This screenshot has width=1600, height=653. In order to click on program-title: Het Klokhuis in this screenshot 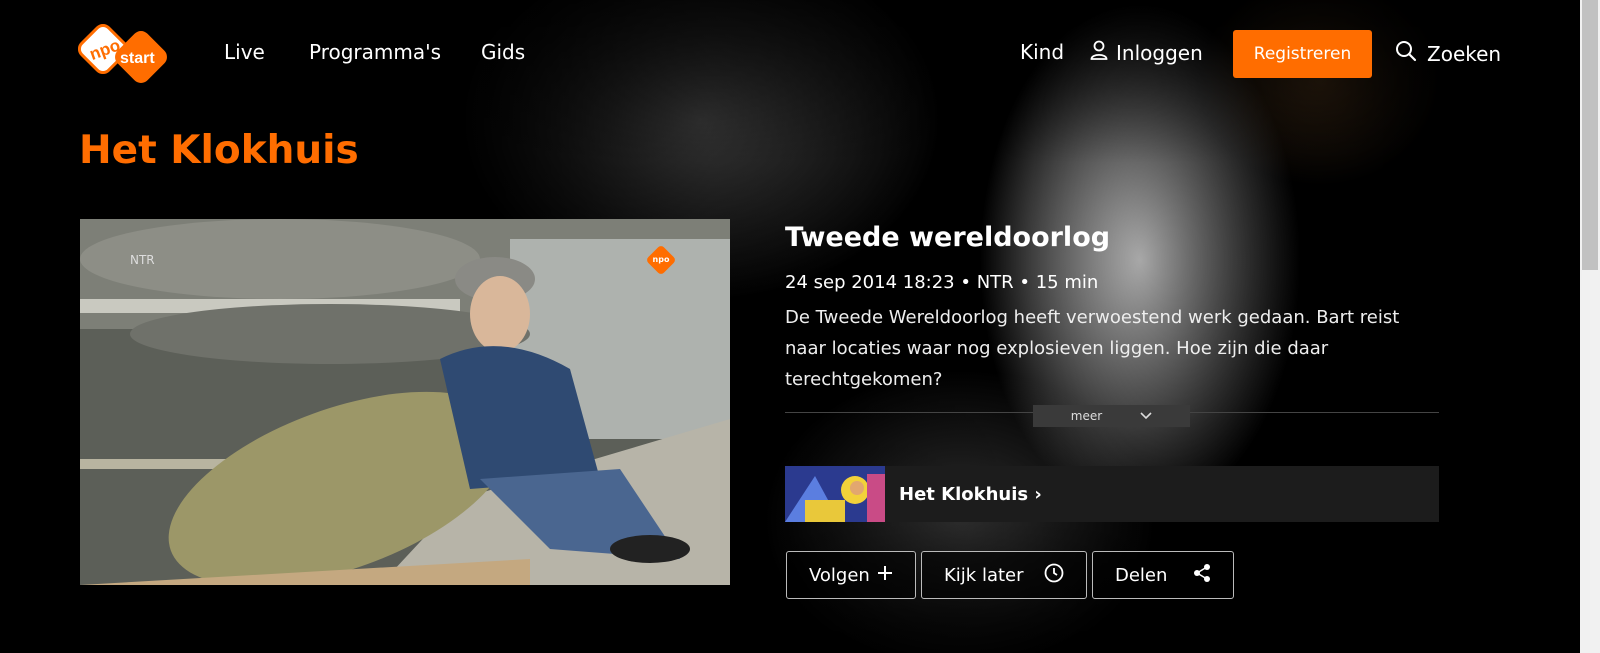, I will do `click(219, 150)`.